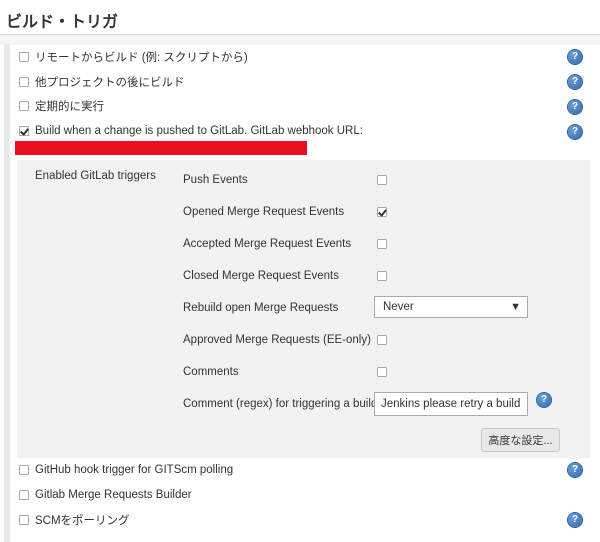 This screenshot has height=542, width=600. What do you see at coordinates (382, 244) in the screenshot?
I see `accepted-mr-events-checkbox` at bounding box center [382, 244].